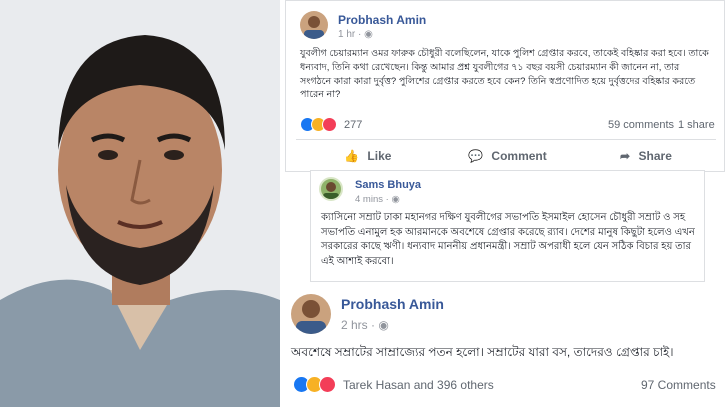  I want to click on post-time-label: 4 mins, so click(369, 199).